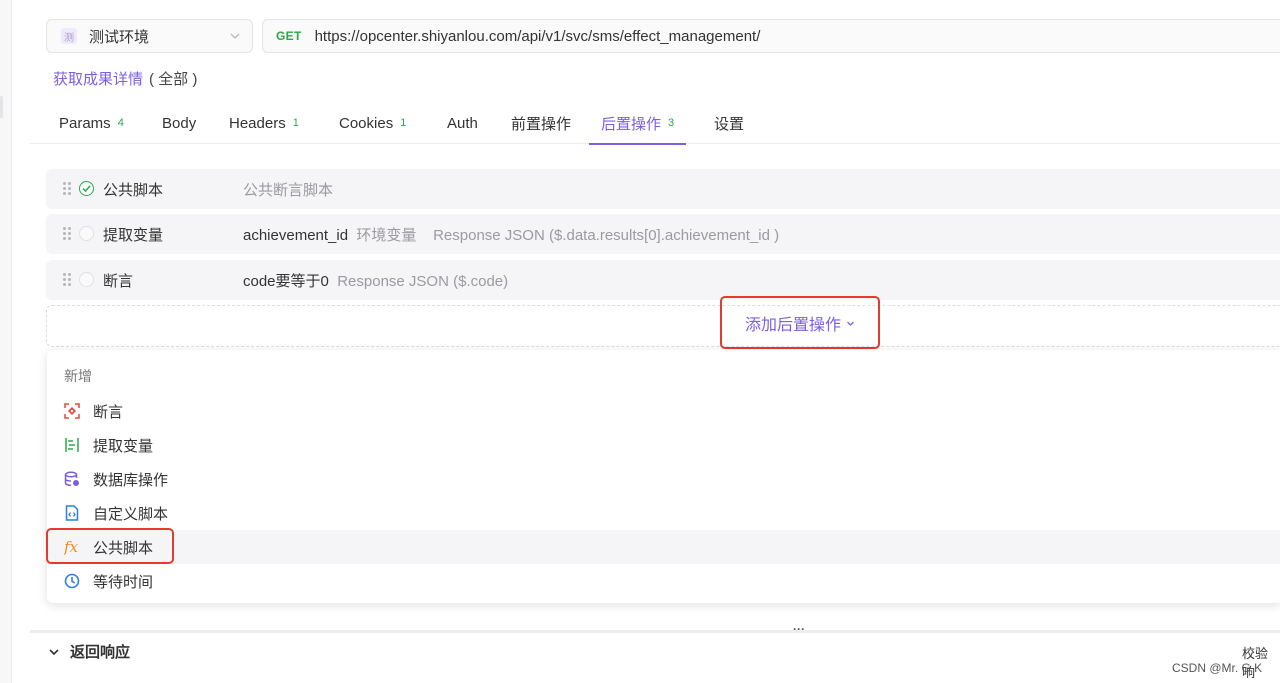  Describe the element at coordinates (372, 123) in the screenshot. I see `tab-cookies: Cookies 1` at that location.